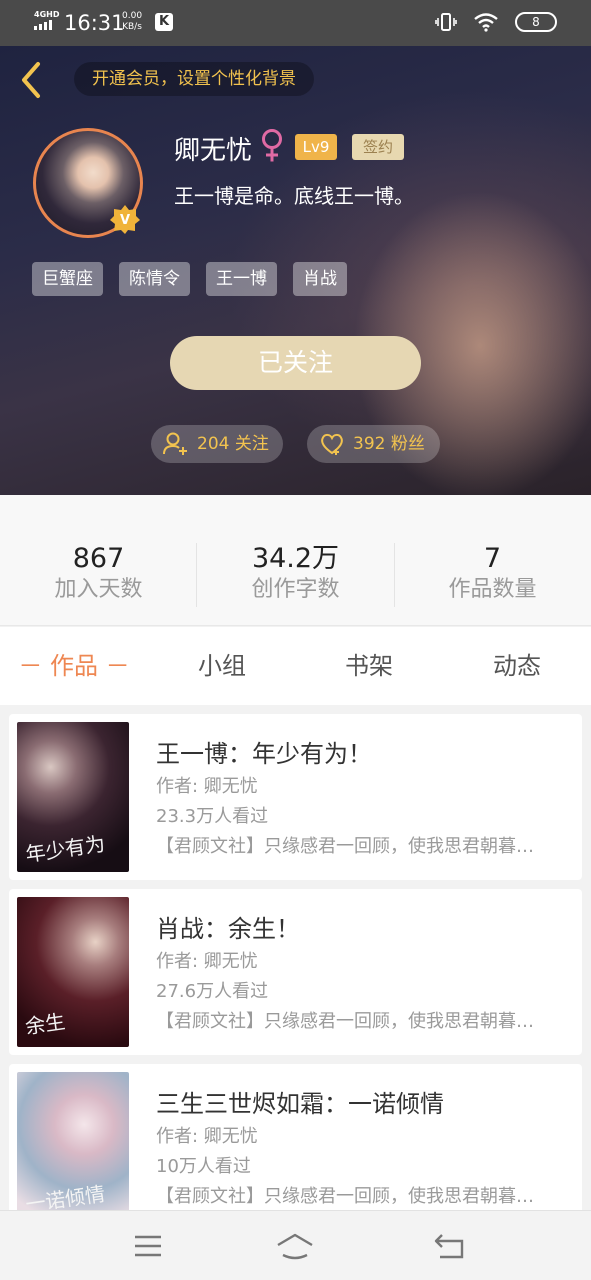  What do you see at coordinates (148, 1246) in the screenshot?
I see `menu-icon` at bounding box center [148, 1246].